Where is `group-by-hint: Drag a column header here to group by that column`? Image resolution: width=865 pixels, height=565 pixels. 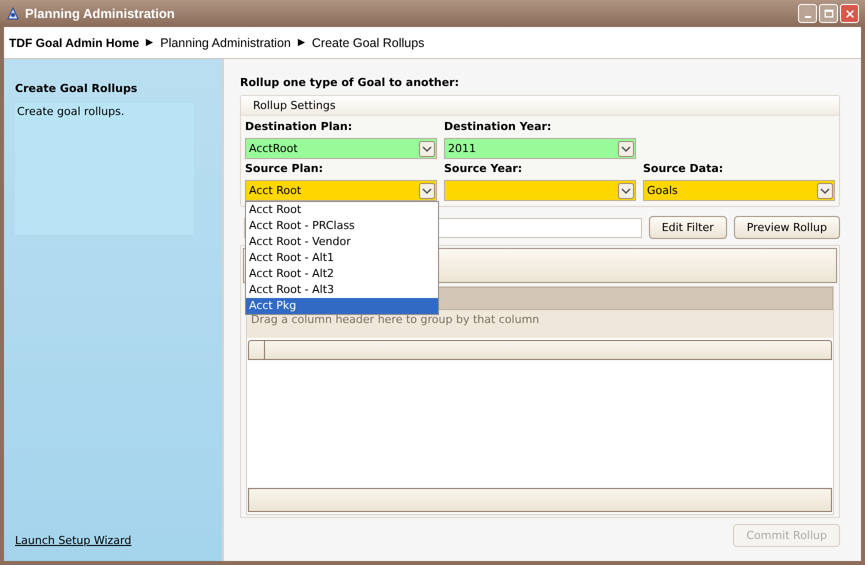
group-by-hint: Drag a column header here to group by that column is located at coordinates (540, 324).